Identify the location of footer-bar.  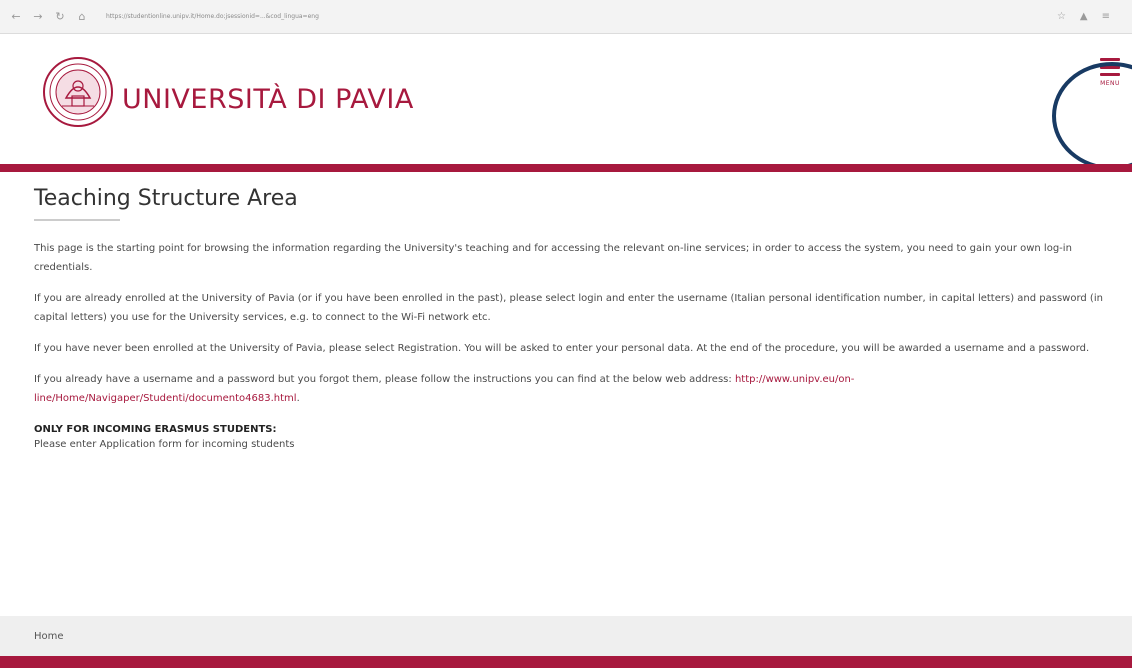
(566, 662).